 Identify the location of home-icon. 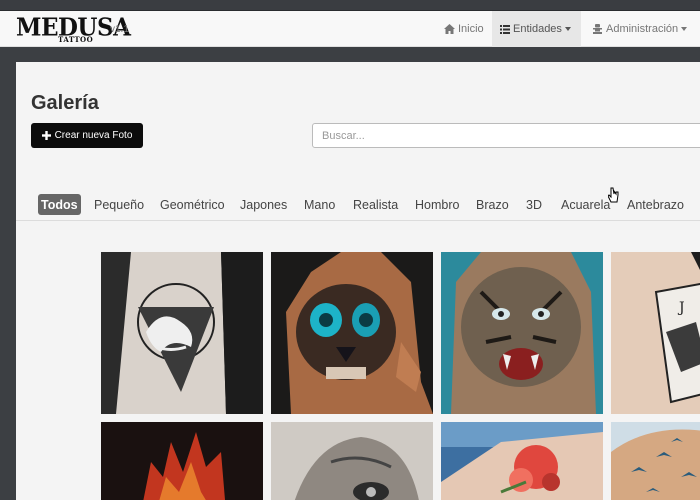
(449, 29).